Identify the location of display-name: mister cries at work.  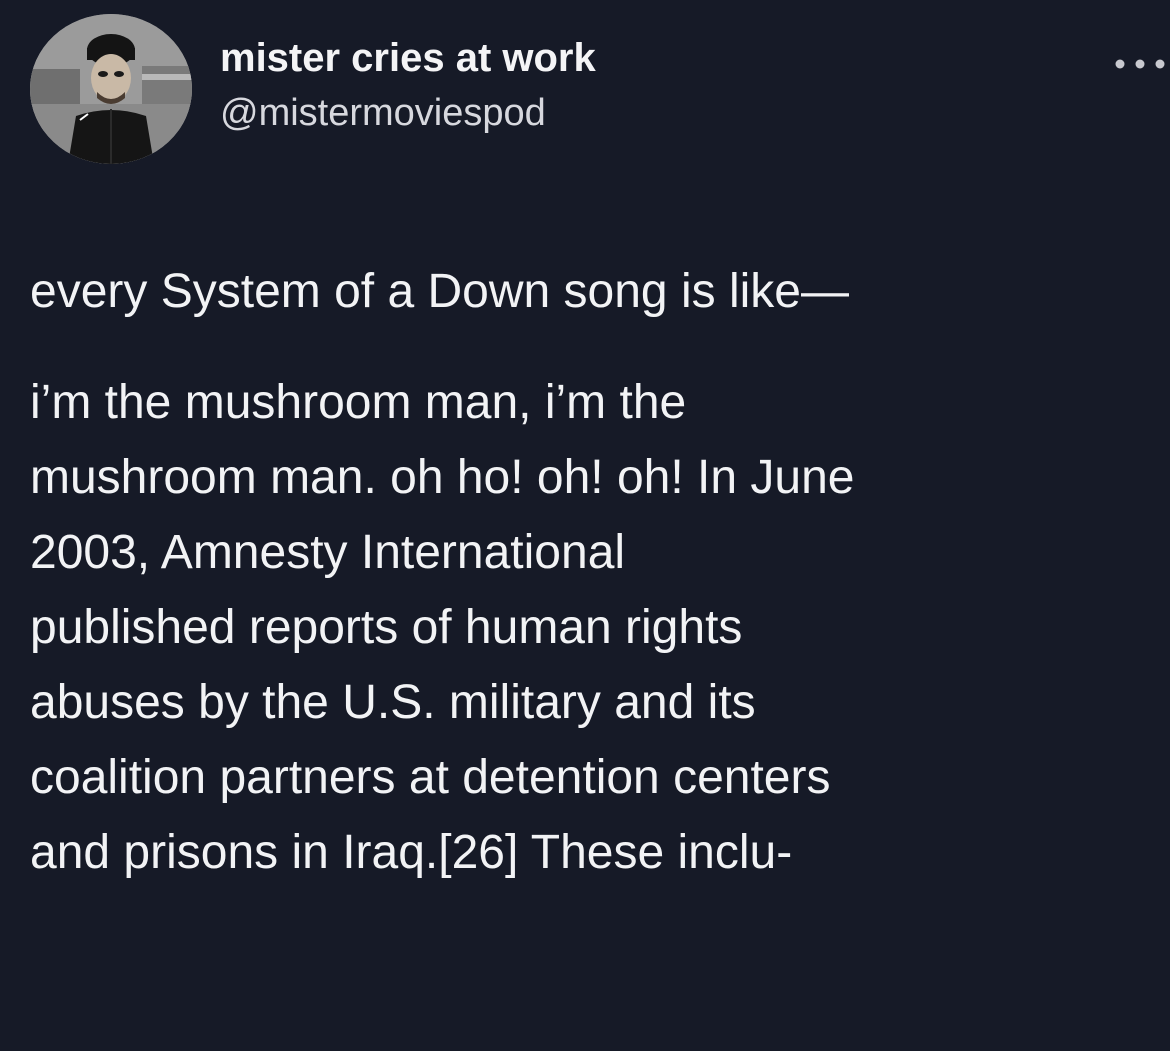
(408, 58).